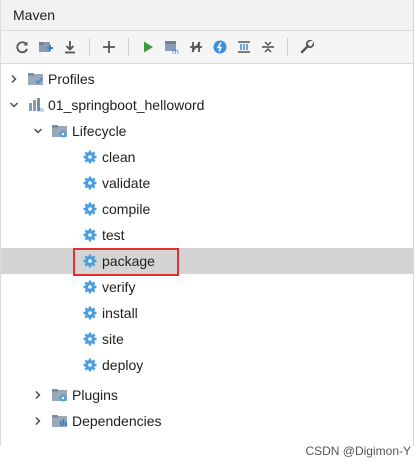 The height and width of the screenshot is (464, 419). What do you see at coordinates (120, 313) in the screenshot?
I see `goal-label: install` at bounding box center [120, 313].